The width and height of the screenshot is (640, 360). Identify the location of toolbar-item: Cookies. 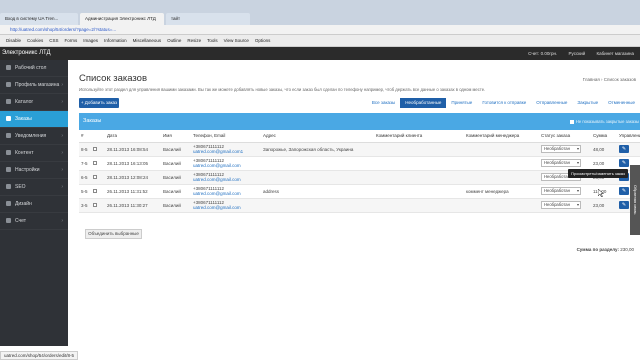
(35, 41).